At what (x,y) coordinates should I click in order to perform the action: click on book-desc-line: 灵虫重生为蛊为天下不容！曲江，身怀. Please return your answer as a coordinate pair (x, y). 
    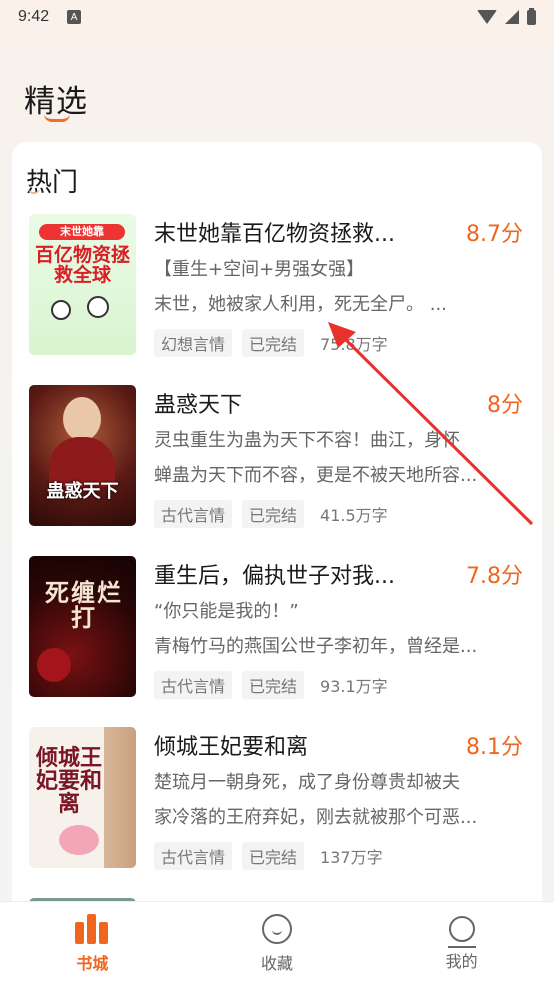
    Looking at the image, I should click on (307, 440).